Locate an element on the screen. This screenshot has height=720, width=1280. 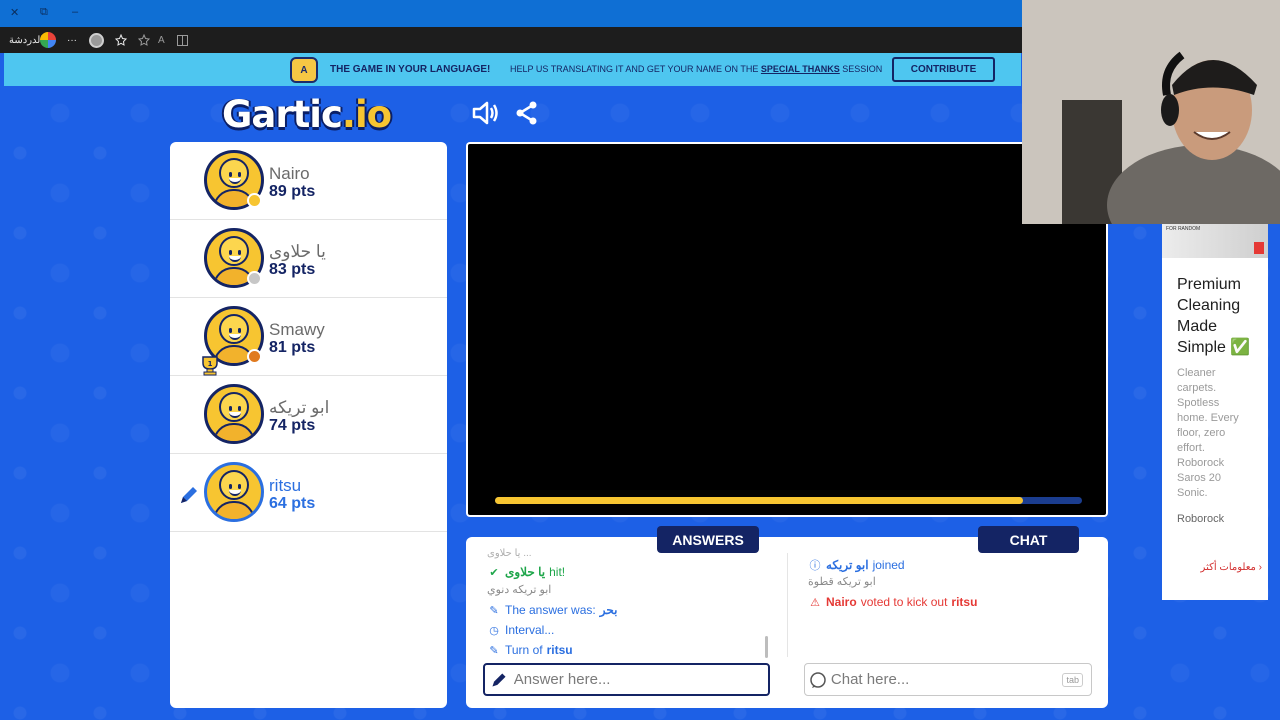
player-name: Smawy is located at coordinates (297, 329).